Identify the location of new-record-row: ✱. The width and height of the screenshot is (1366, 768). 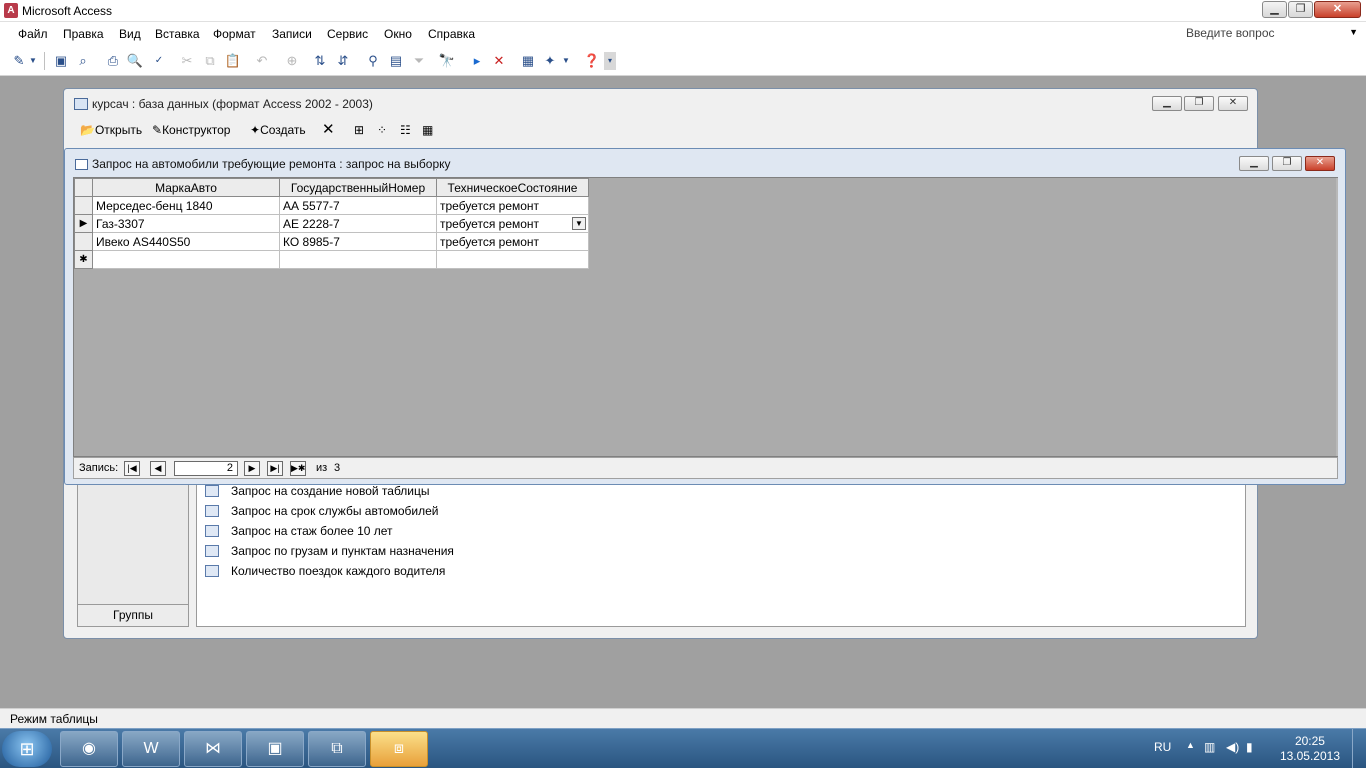
(331, 259).